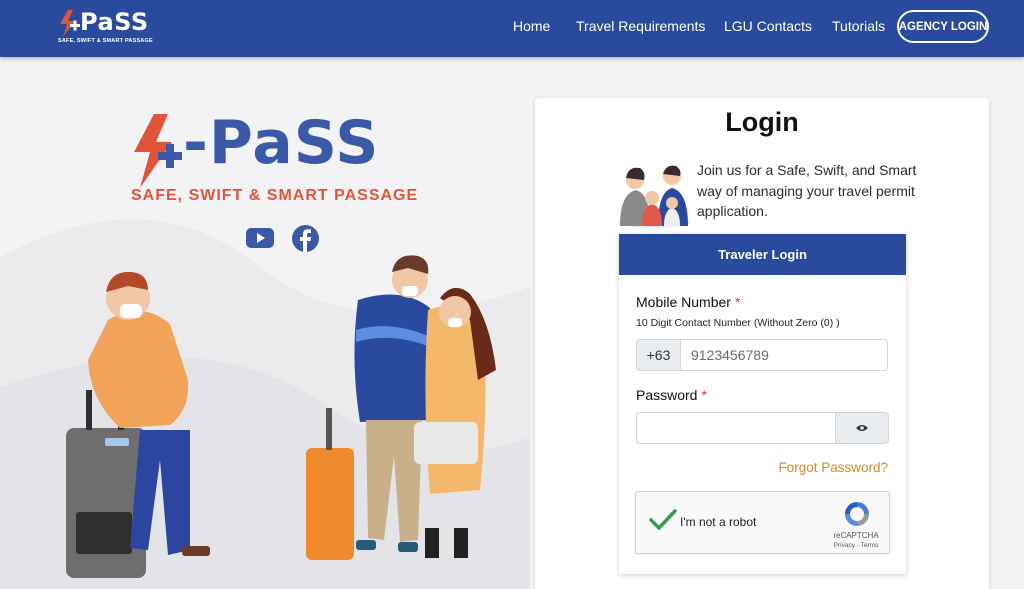 Image resolution: width=1024 pixels, height=589 pixels. Describe the element at coordinates (718, 522) in the screenshot. I see `recaptcha-label: I'm not a robot` at that location.